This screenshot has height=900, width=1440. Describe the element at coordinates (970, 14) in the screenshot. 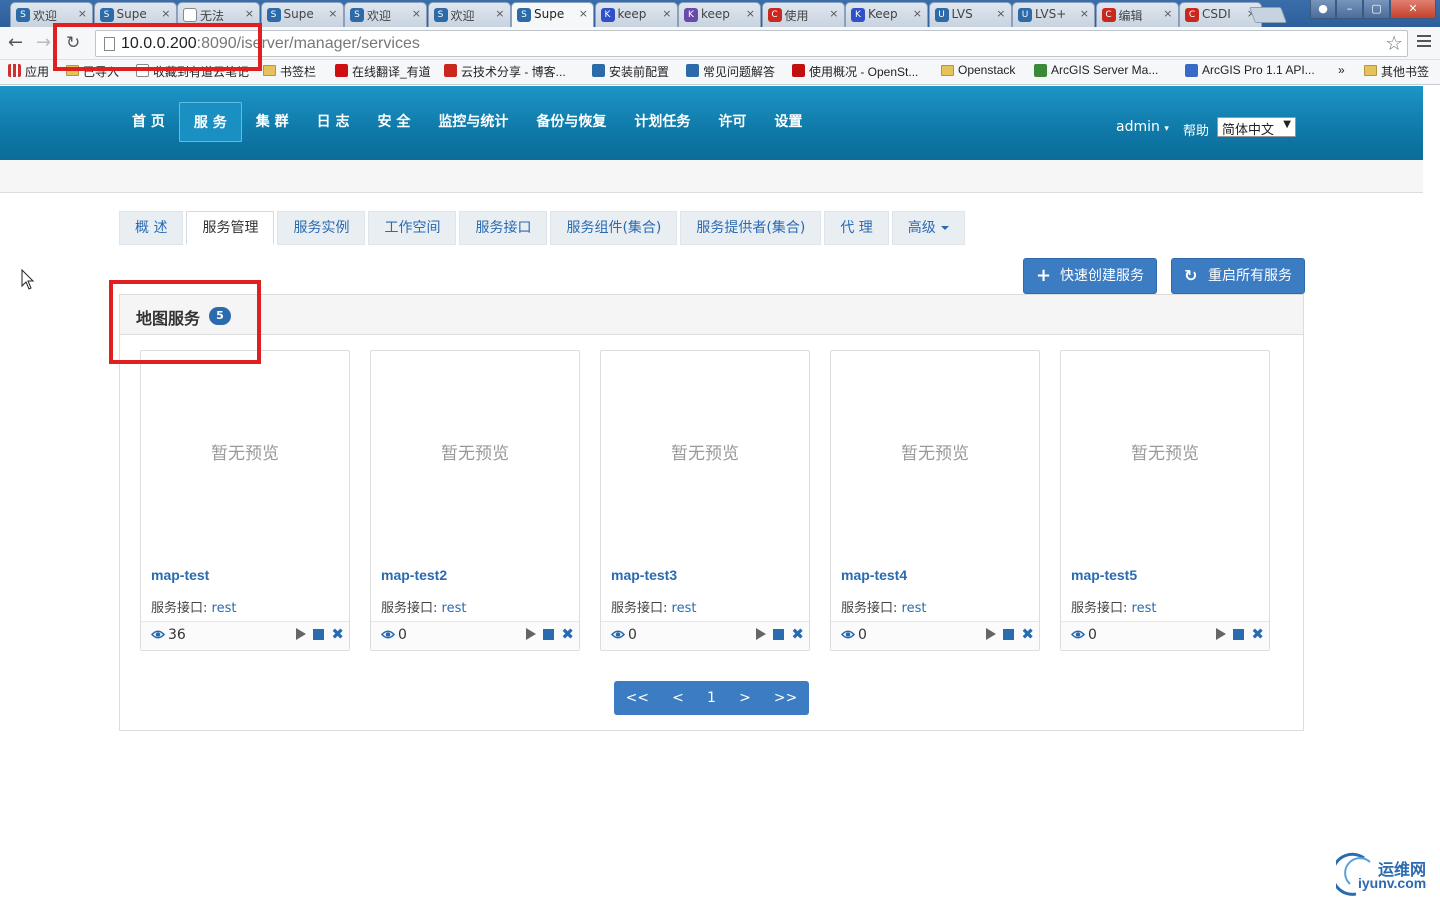

I see `browser-tab: U LVS ×` at that location.